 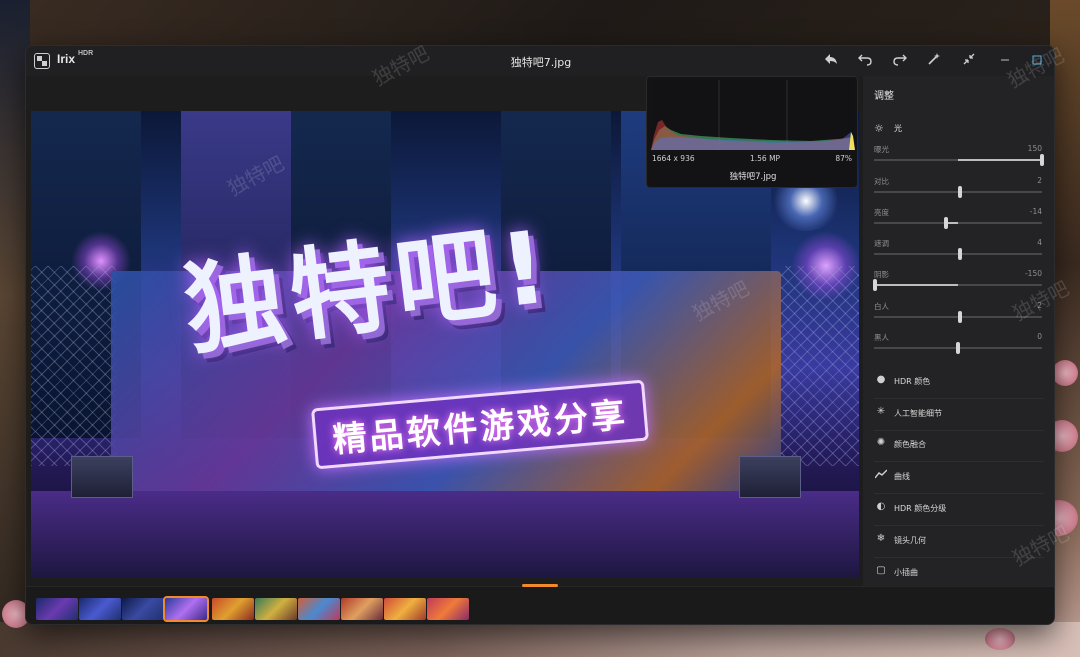 I want to click on menu-label: 颜色融合, so click(x=910, y=444).